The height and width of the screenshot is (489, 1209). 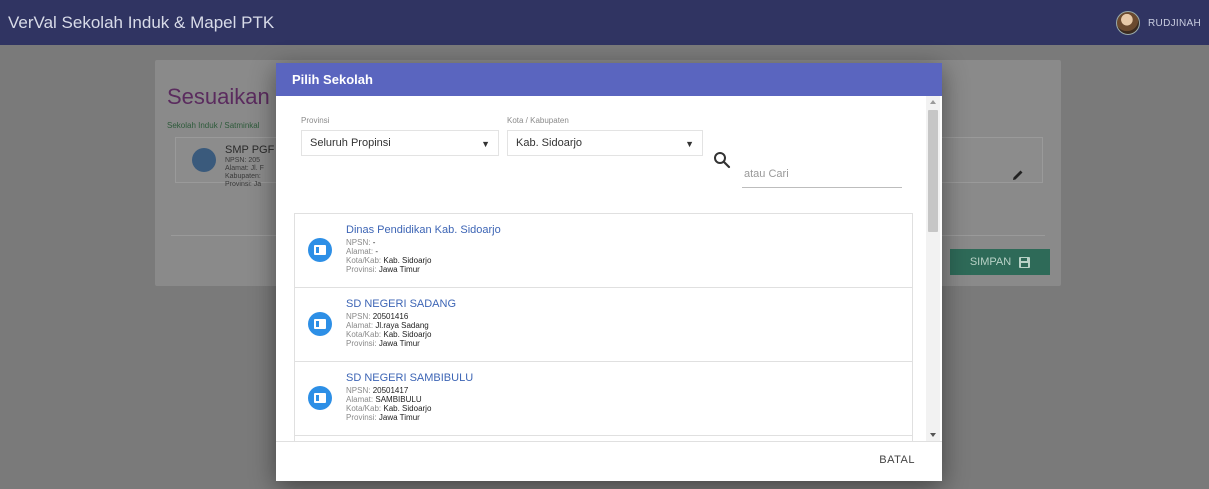 I want to click on current-school-alamat: Alamat: Jl. F, so click(x=244, y=168).